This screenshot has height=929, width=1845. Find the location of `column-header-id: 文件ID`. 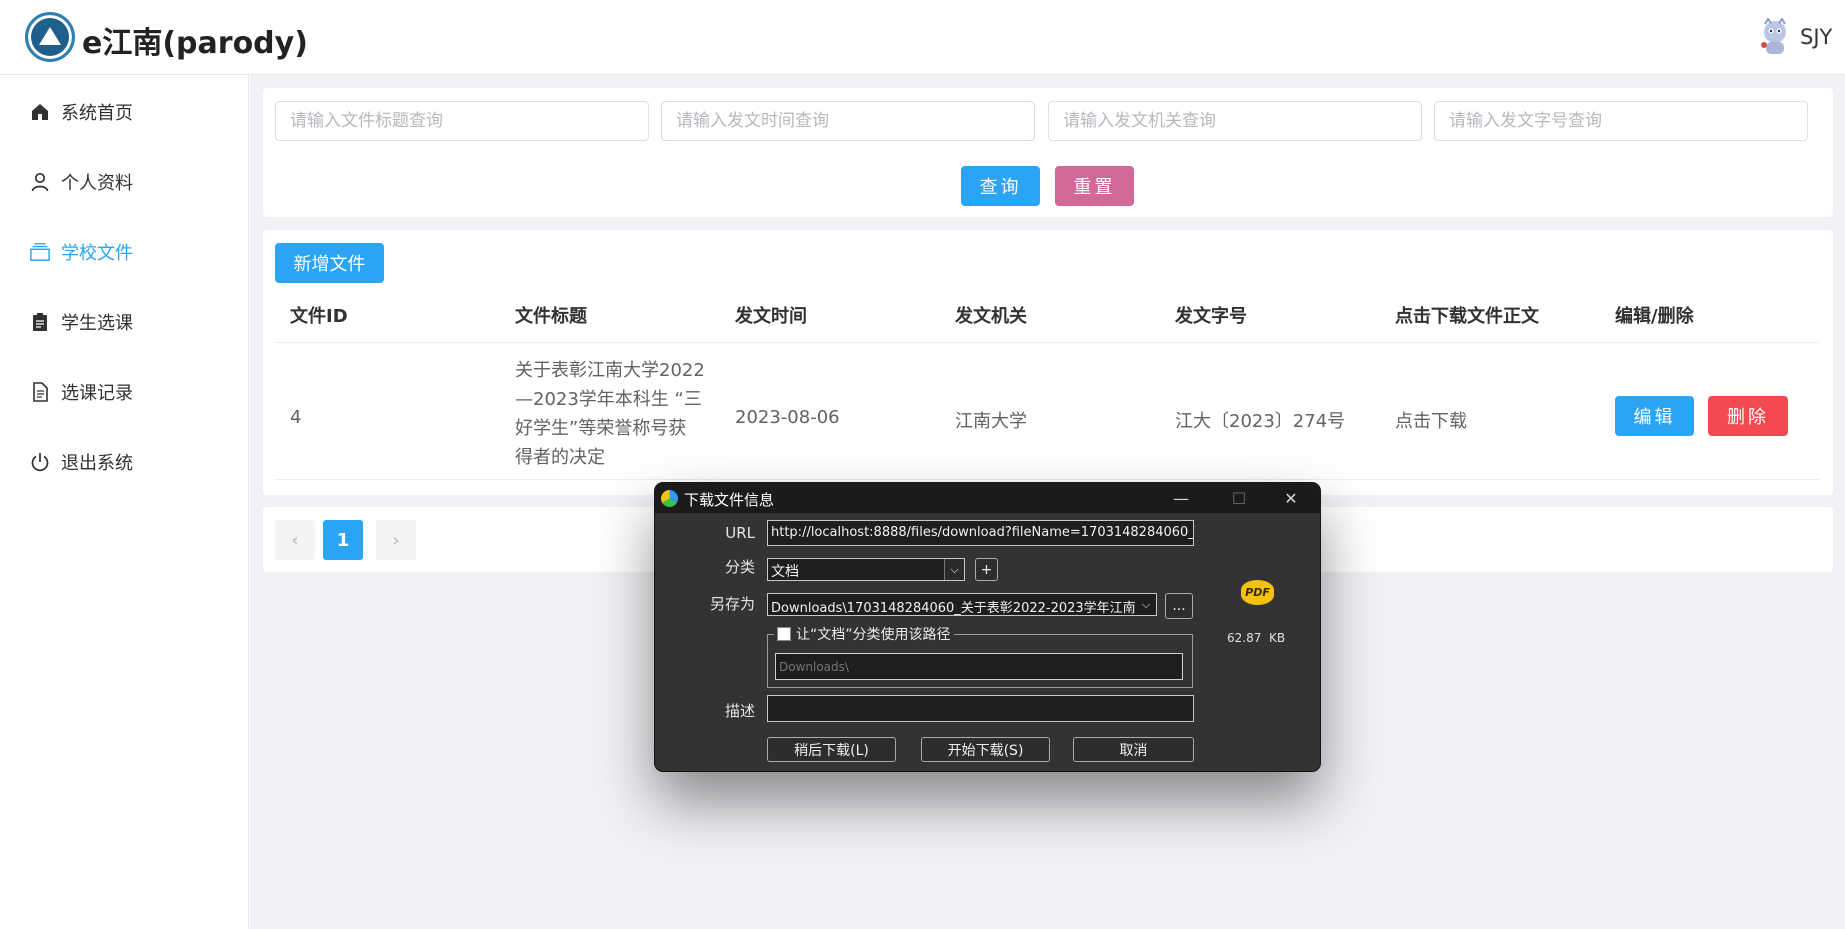

column-header-id: 文件ID is located at coordinates (319, 316).